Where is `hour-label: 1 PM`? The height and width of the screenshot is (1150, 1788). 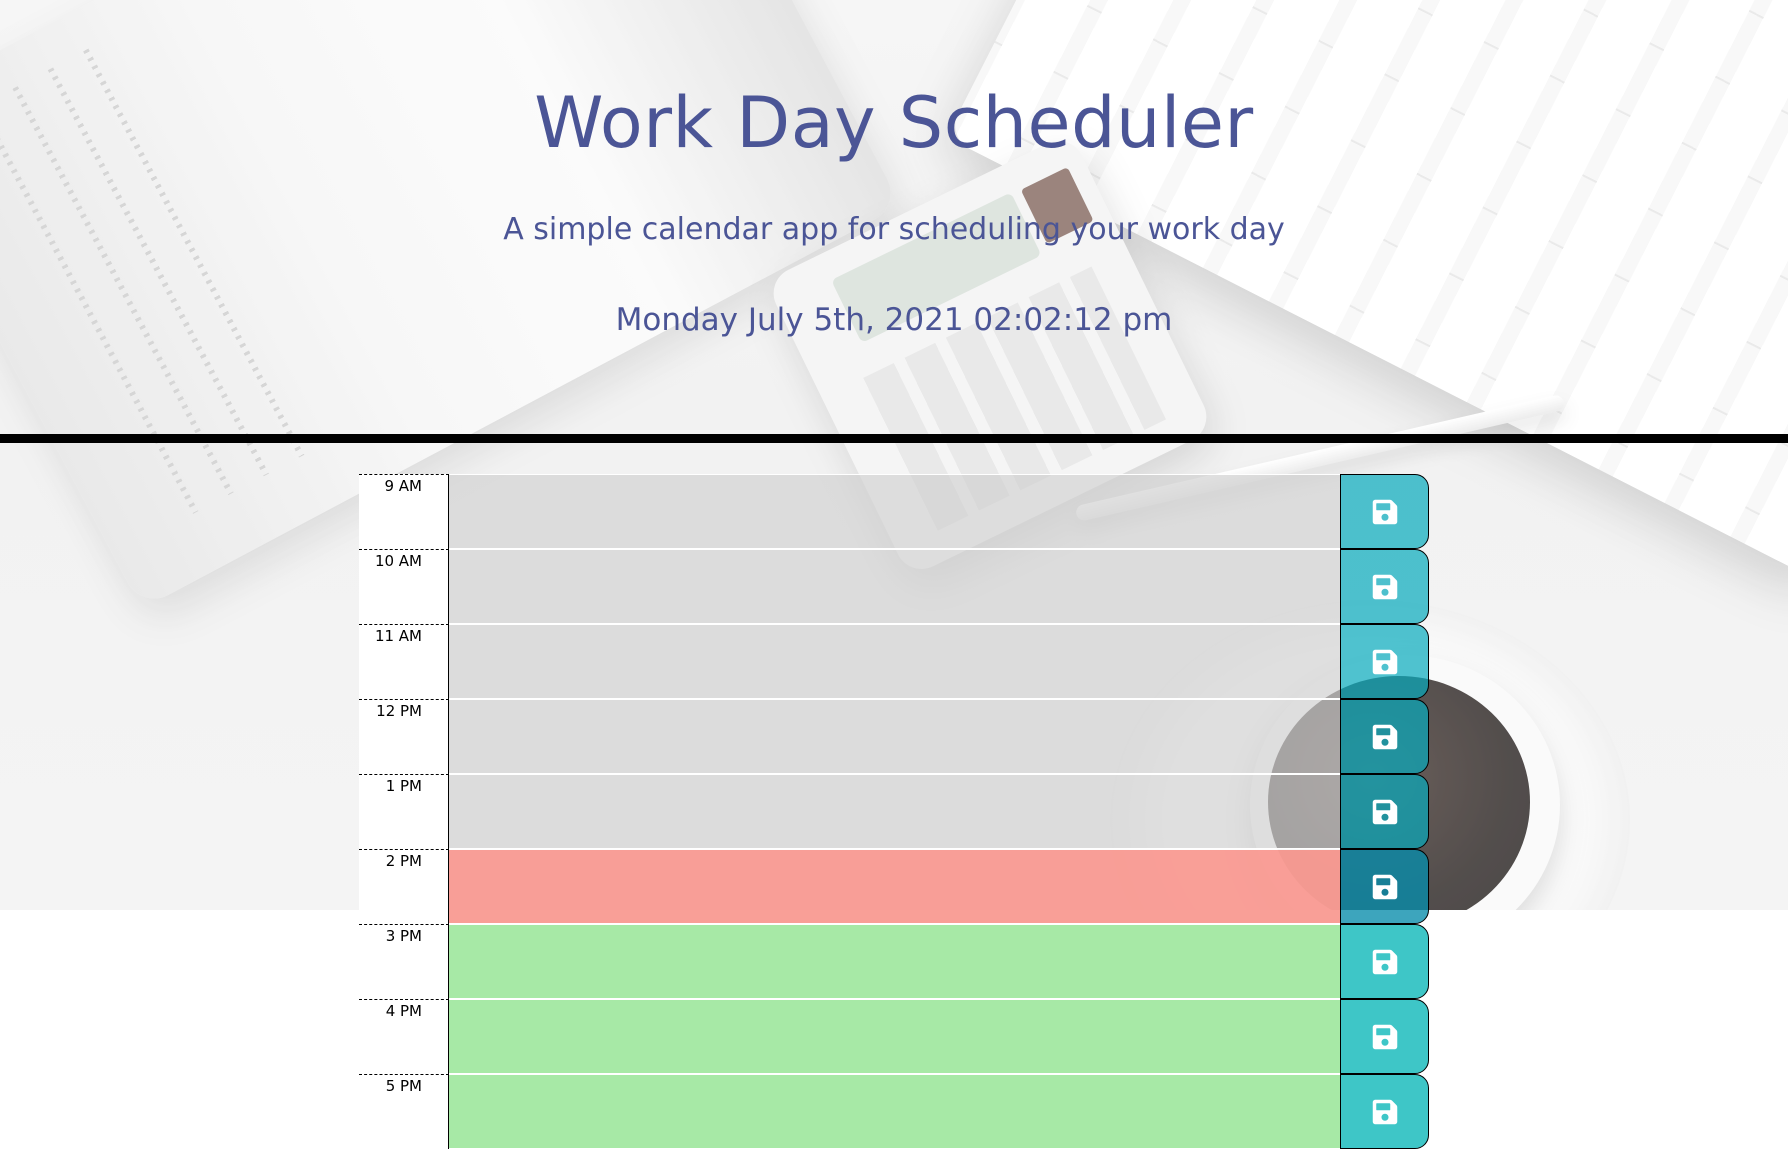 hour-label: 1 PM is located at coordinates (404, 811).